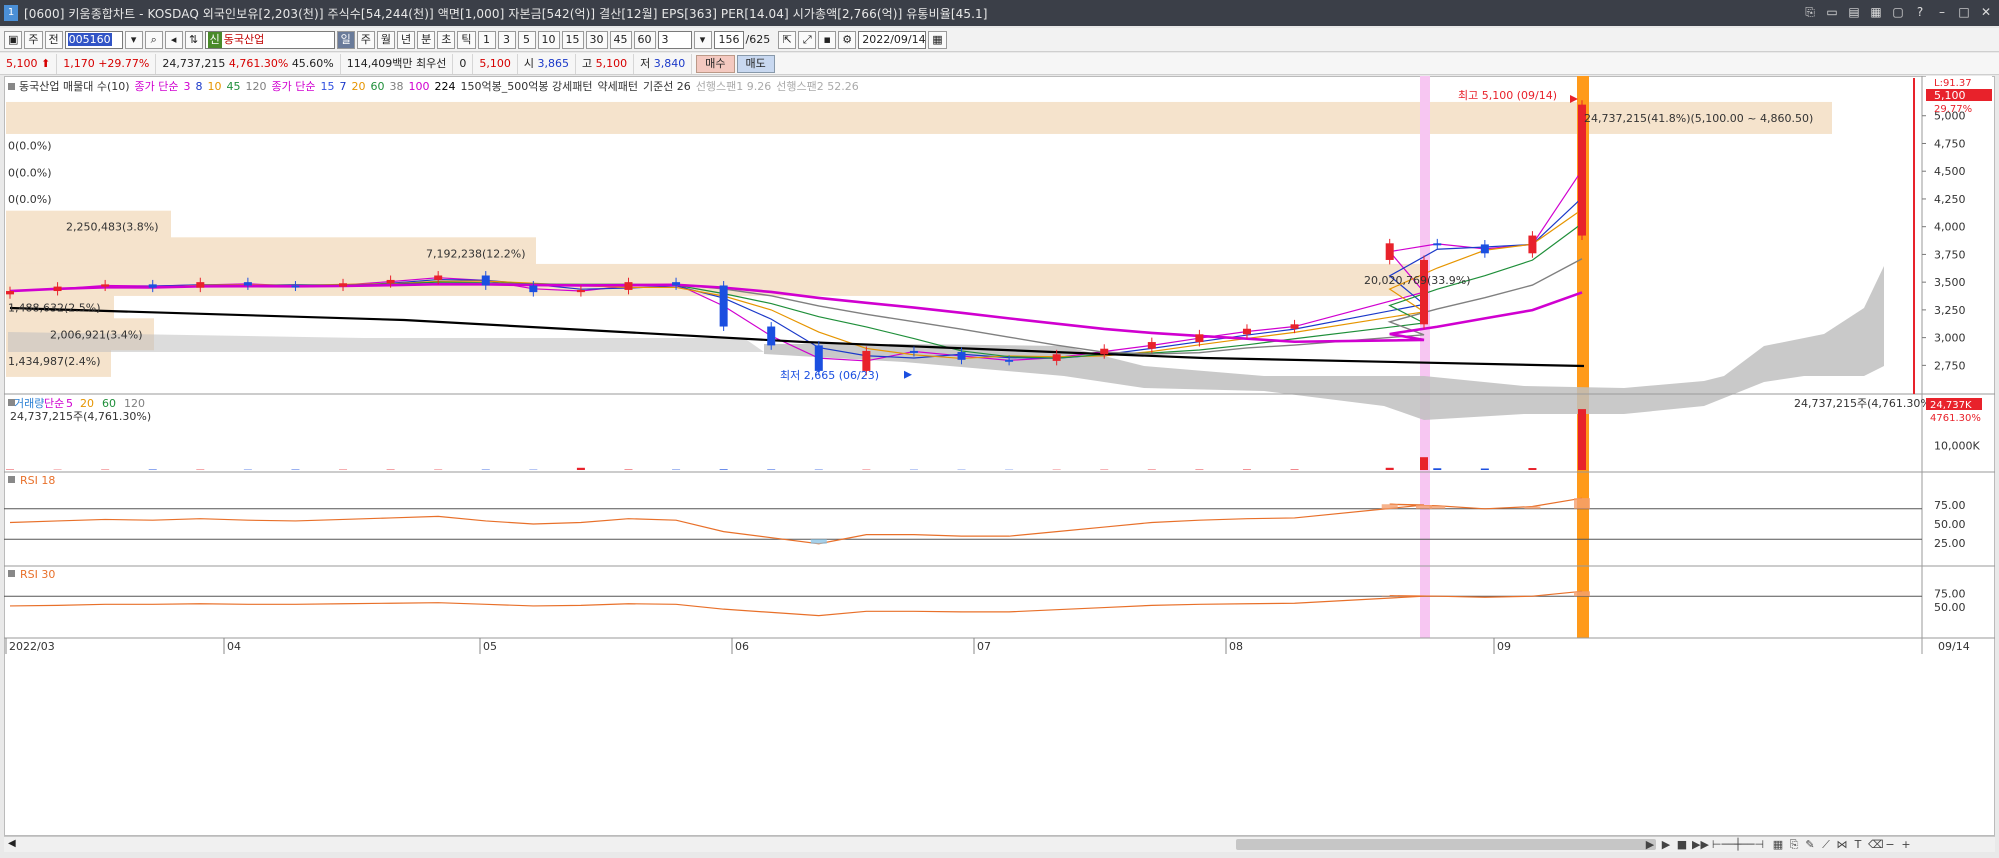 This screenshot has height=858, width=1999. What do you see at coordinates (1920, 12) in the screenshot?
I see `help-icon: ?` at bounding box center [1920, 12].